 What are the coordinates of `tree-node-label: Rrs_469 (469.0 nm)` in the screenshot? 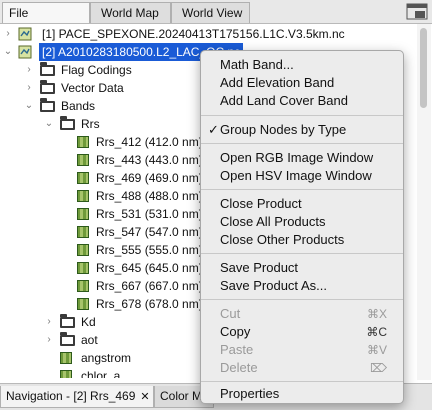 It's located at (149, 178).